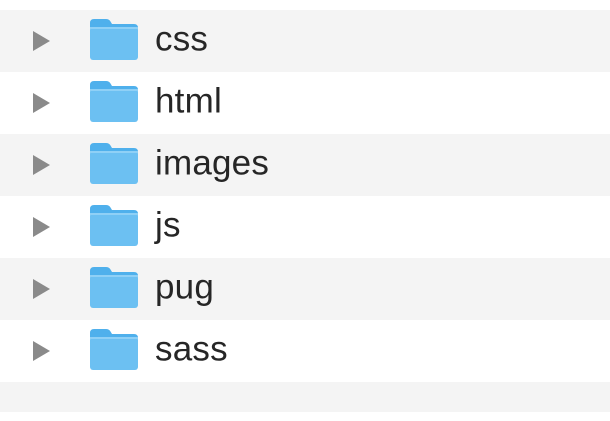  I want to click on folder-name: js, so click(168, 225).